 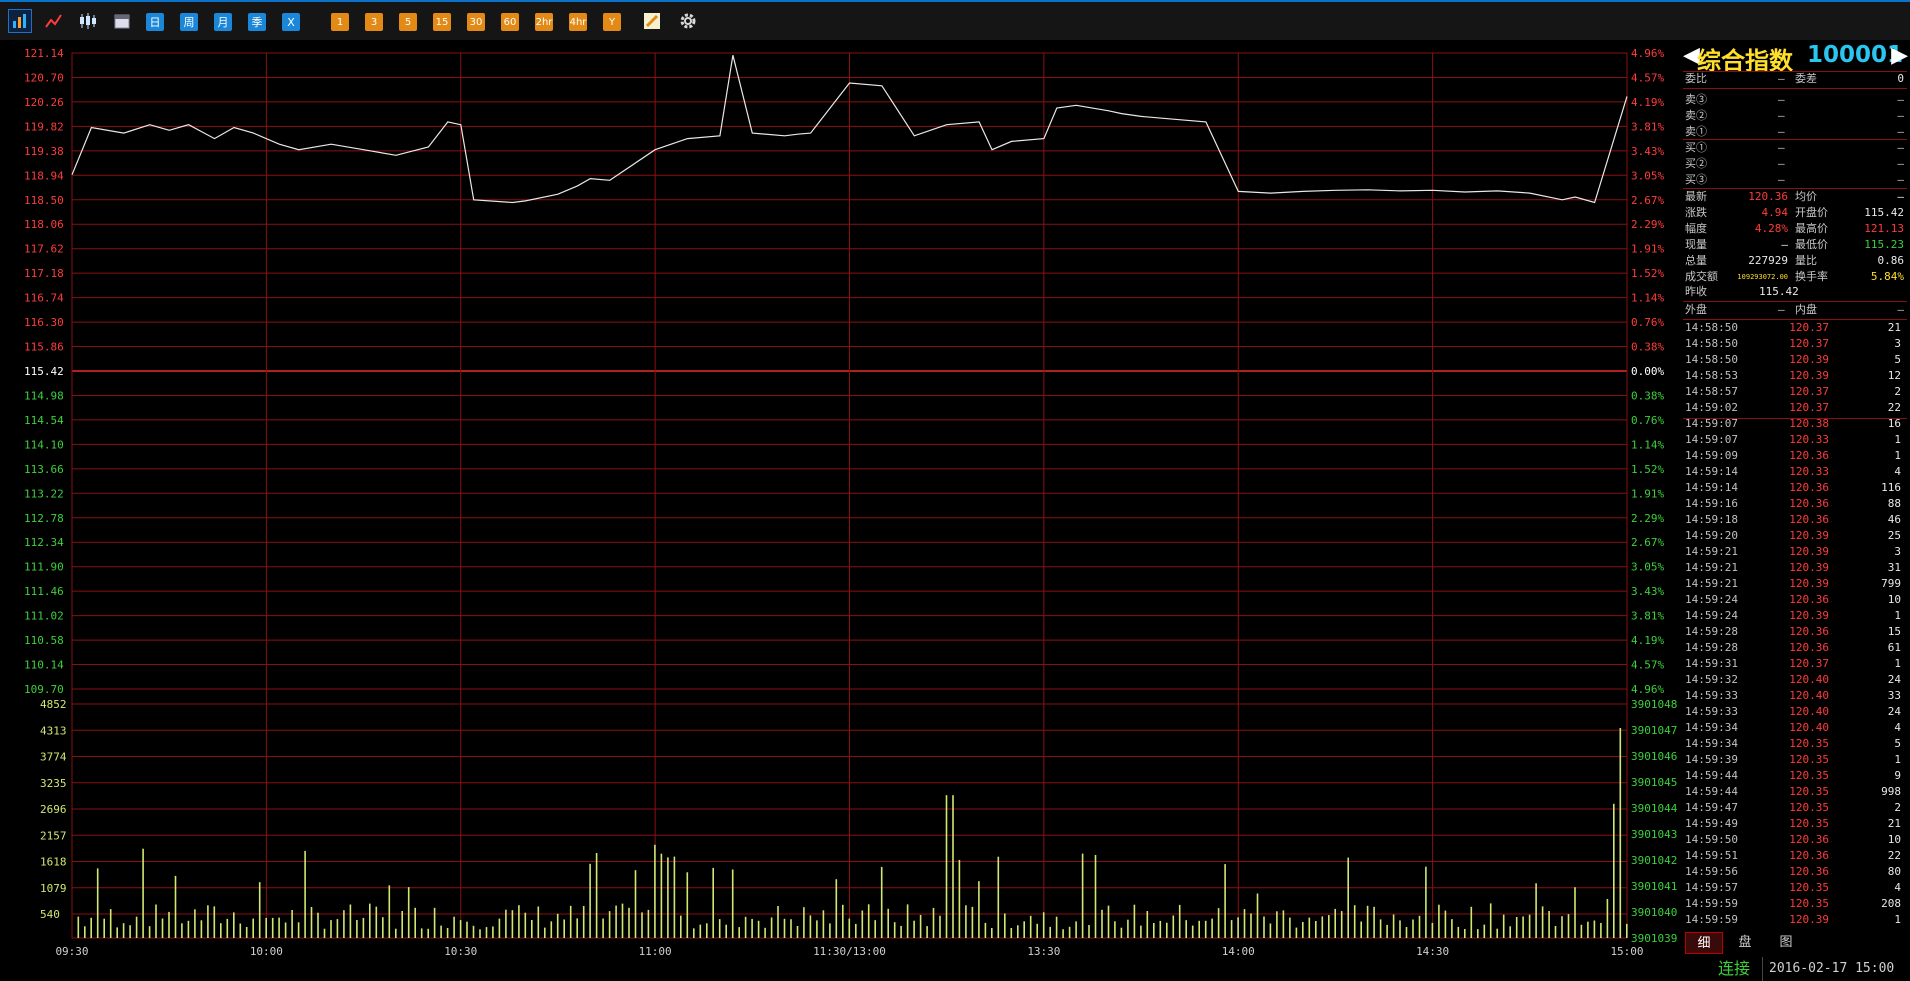 What do you see at coordinates (20, 21) in the screenshot?
I see `intraday-chart-icon` at bounding box center [20, 21].